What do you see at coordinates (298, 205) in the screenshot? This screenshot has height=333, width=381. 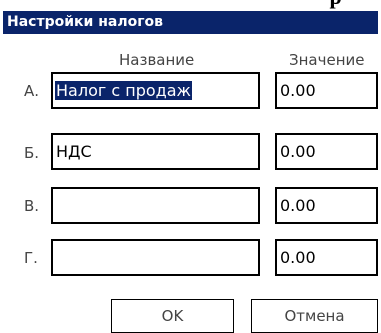 I see `tax-value-c: 0.00` at bounding box center [298, 205].